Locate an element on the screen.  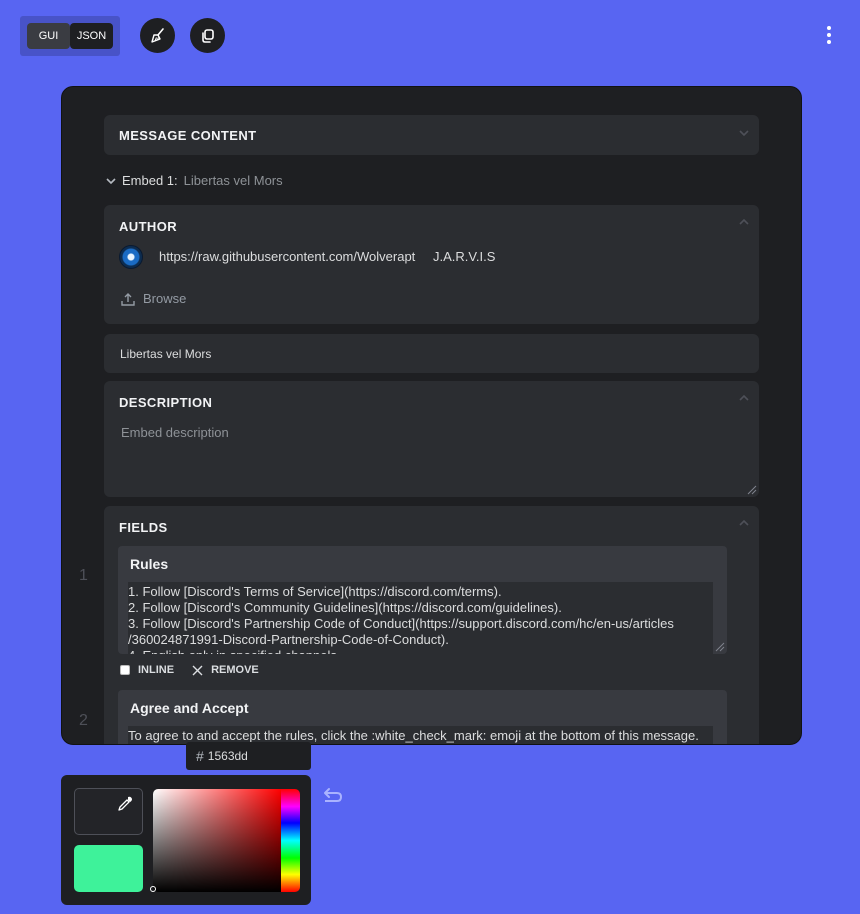
author-title: AUTHOR is located at coordinates (148, 226).